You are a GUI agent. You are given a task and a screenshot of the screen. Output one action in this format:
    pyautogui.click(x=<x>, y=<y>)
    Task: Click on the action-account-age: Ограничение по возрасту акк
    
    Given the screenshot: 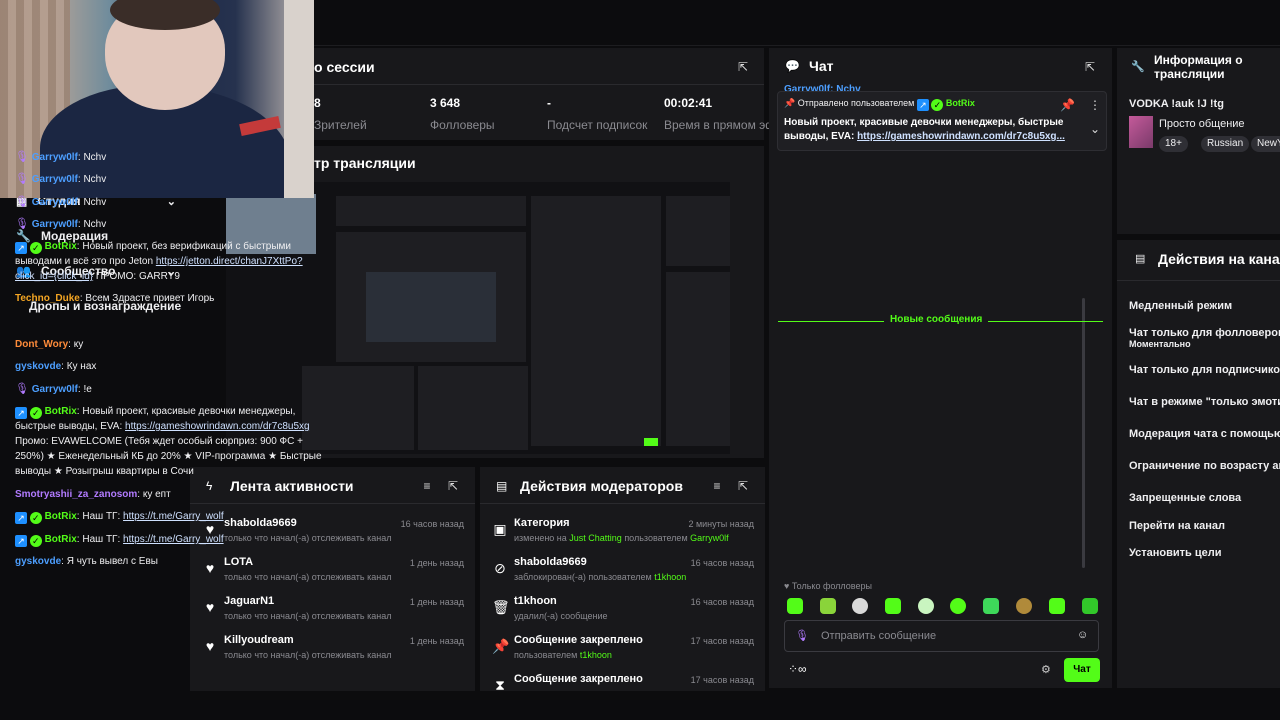 What is the action you would take?
    pyautogui.click(x=1204, y=466)
    